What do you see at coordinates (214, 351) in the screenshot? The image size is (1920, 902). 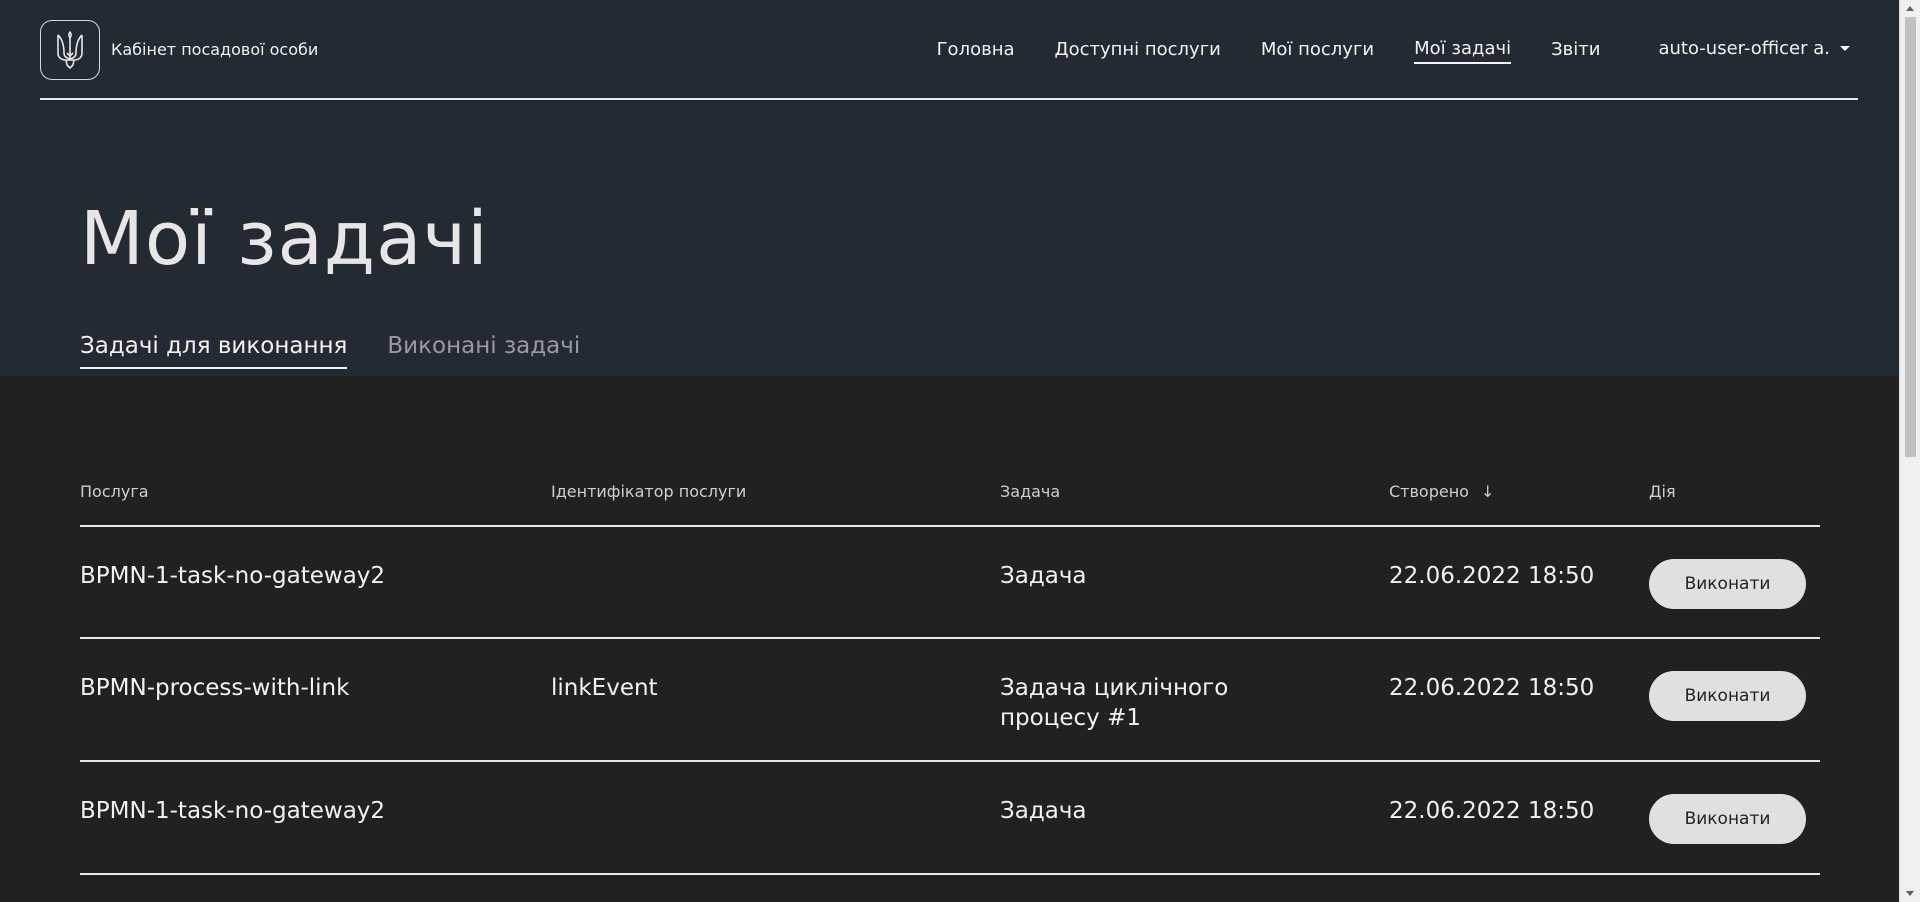 I see `tab-tasks-to-do: Задачі для виконання` at bounding box center [214, 351].